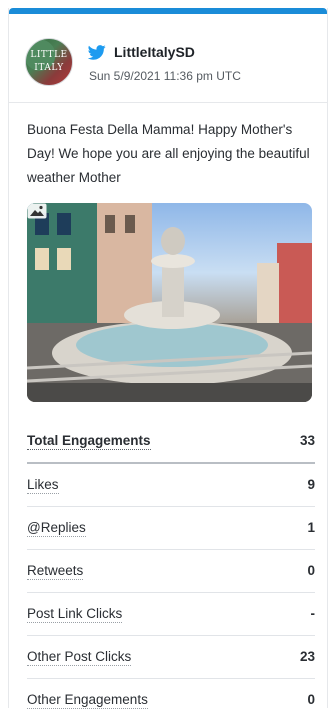  I want to click on post-timestamp: Sun 5/9/2021 11:36 pm UTC, so click(165, 76).